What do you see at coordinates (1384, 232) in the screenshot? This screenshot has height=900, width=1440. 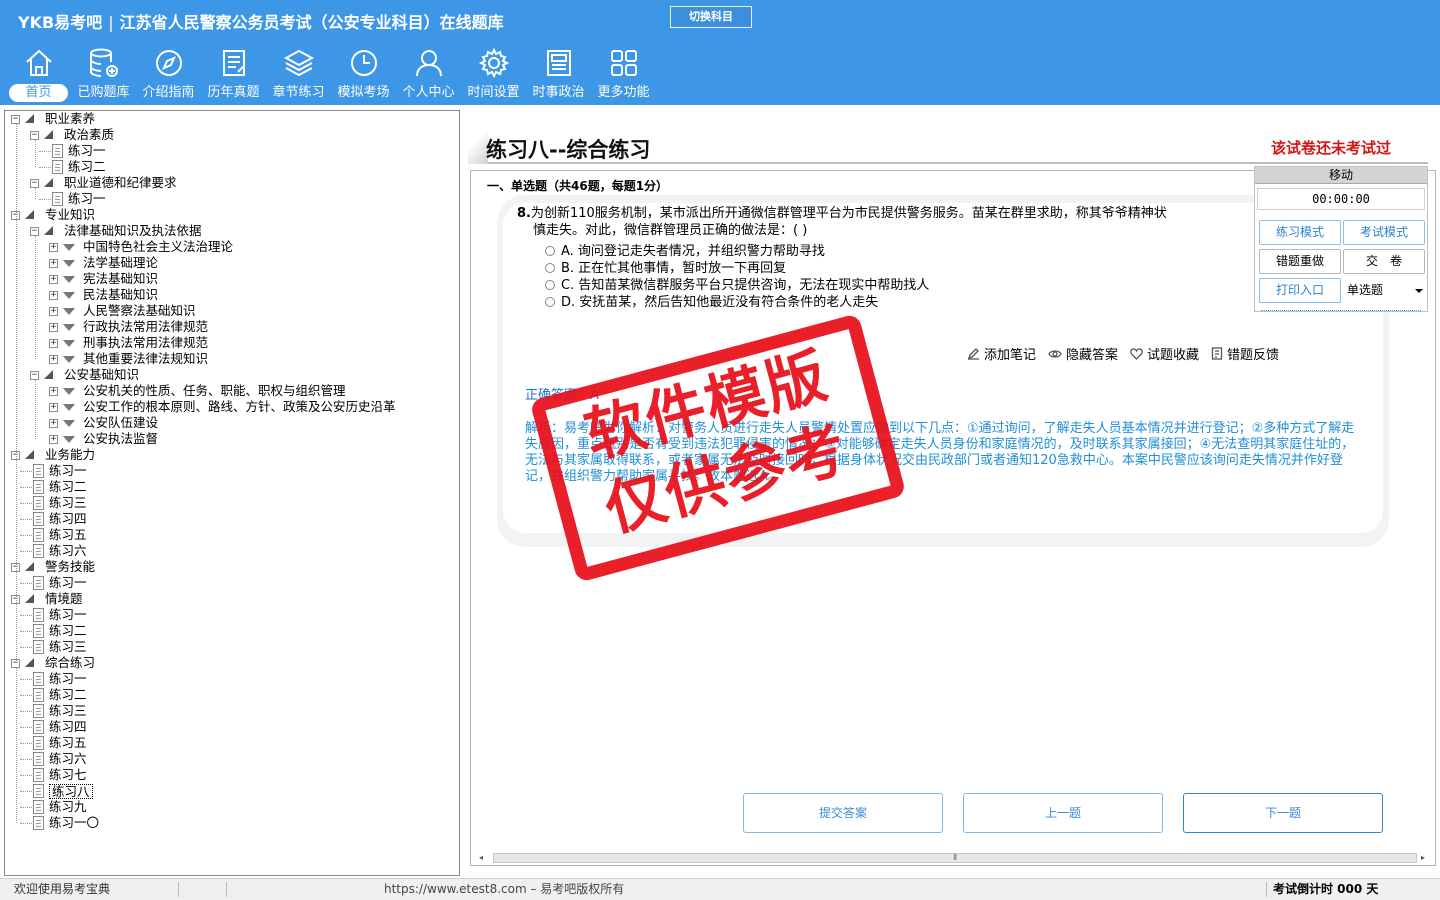 I see `exam-mode-button: 考试模式` at bounding box center [1384, 232].